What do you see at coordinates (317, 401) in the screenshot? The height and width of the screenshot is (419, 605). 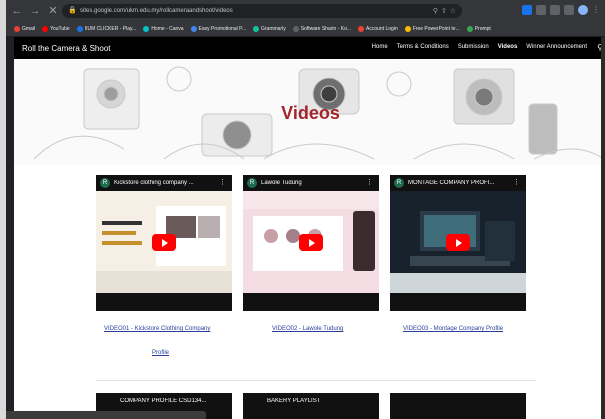 I see `video-title: BAKERY PLAYLIST` at bounding box center [317, 401].